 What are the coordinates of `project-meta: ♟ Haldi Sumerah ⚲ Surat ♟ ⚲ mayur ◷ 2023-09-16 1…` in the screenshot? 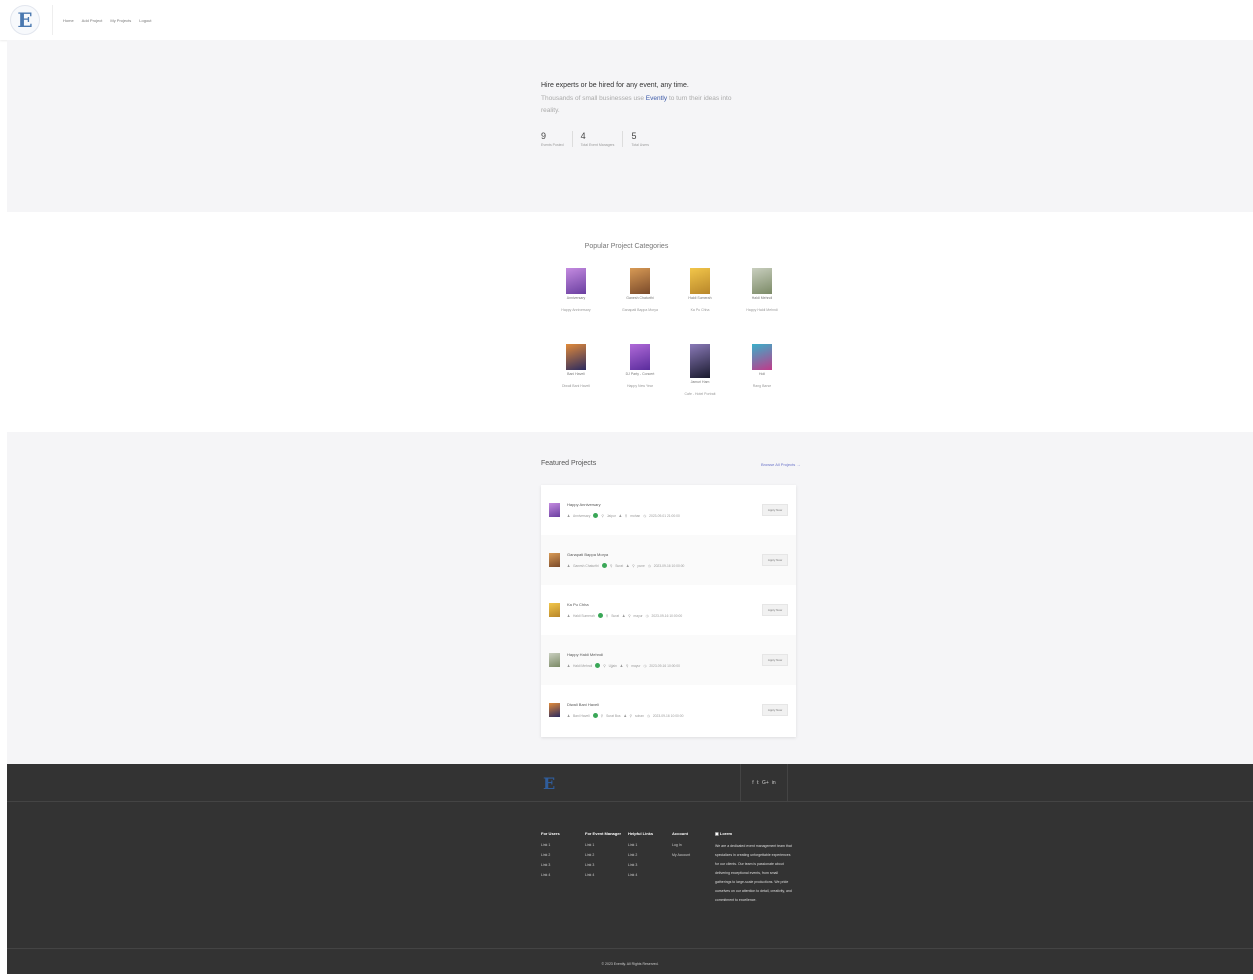 It's located at (624, 615).